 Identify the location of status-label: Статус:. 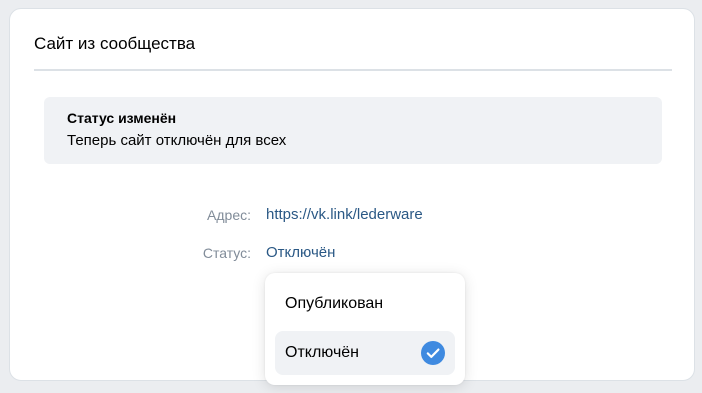
(226, 253).